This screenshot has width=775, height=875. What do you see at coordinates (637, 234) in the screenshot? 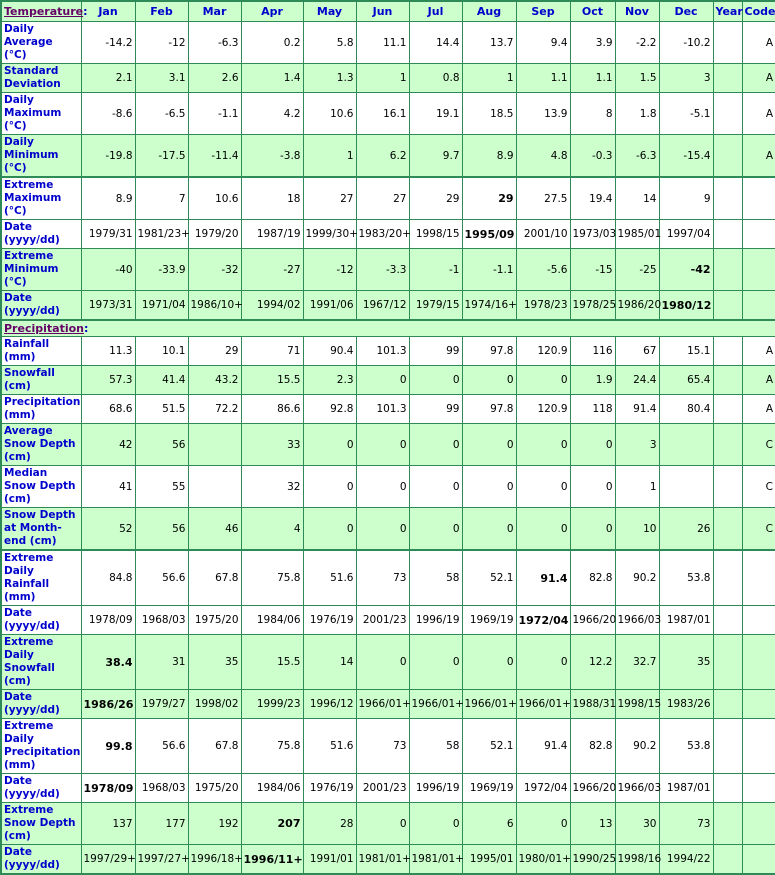
I see `cell-nov: 1985/01` at bounding box center [637, 234].